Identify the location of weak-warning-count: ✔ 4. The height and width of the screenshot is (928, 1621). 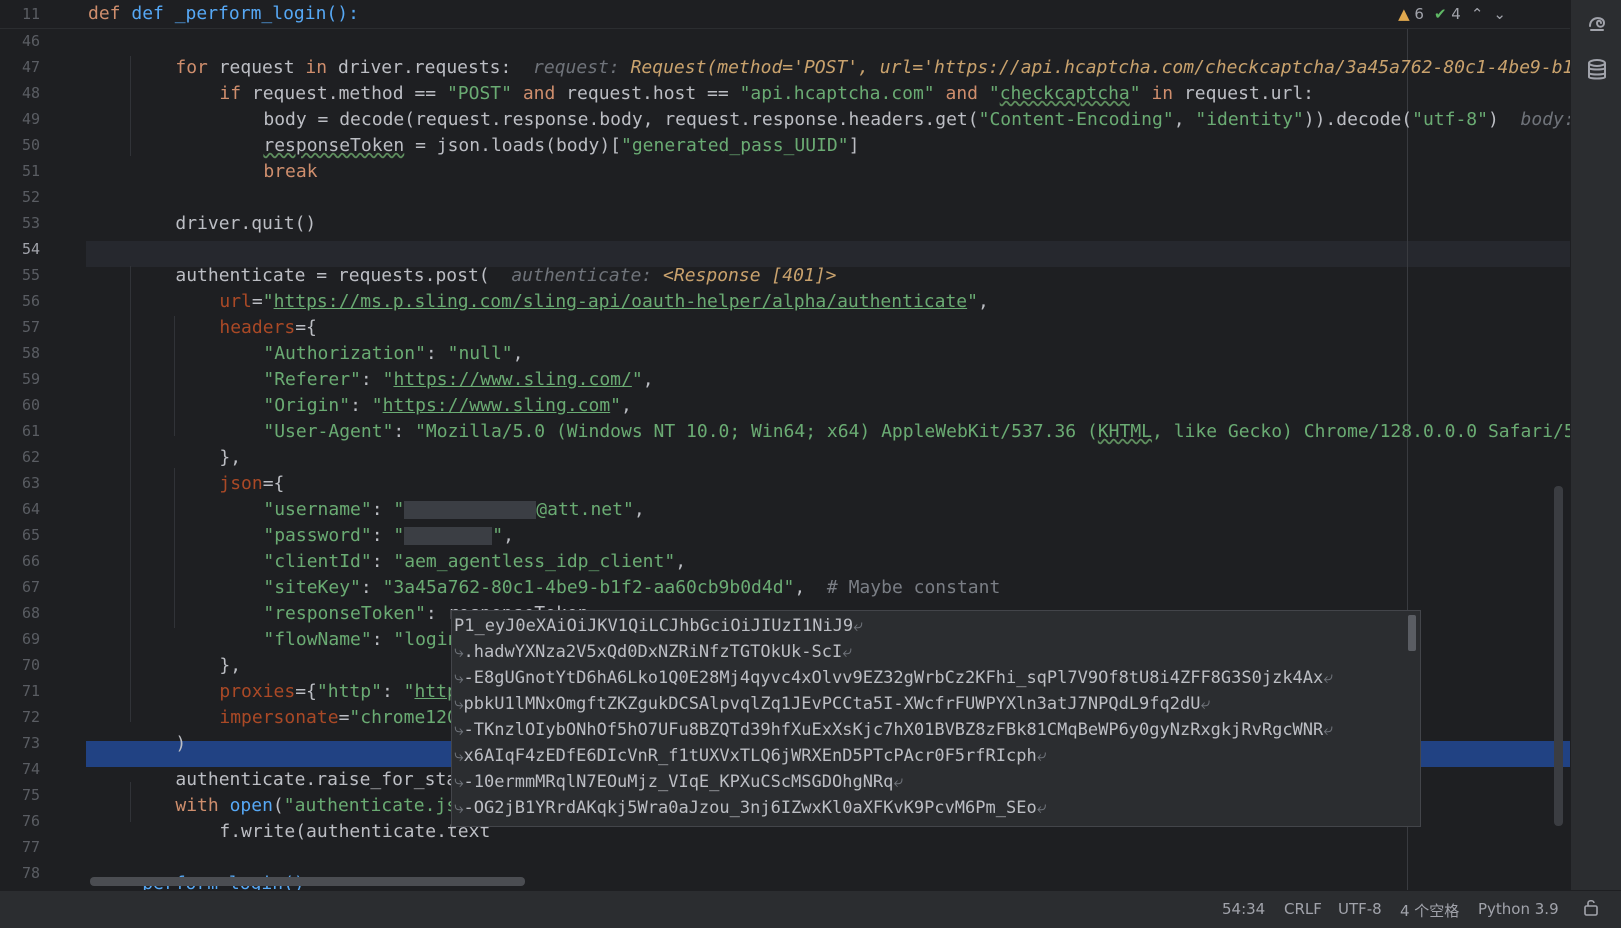
(1447, 14).